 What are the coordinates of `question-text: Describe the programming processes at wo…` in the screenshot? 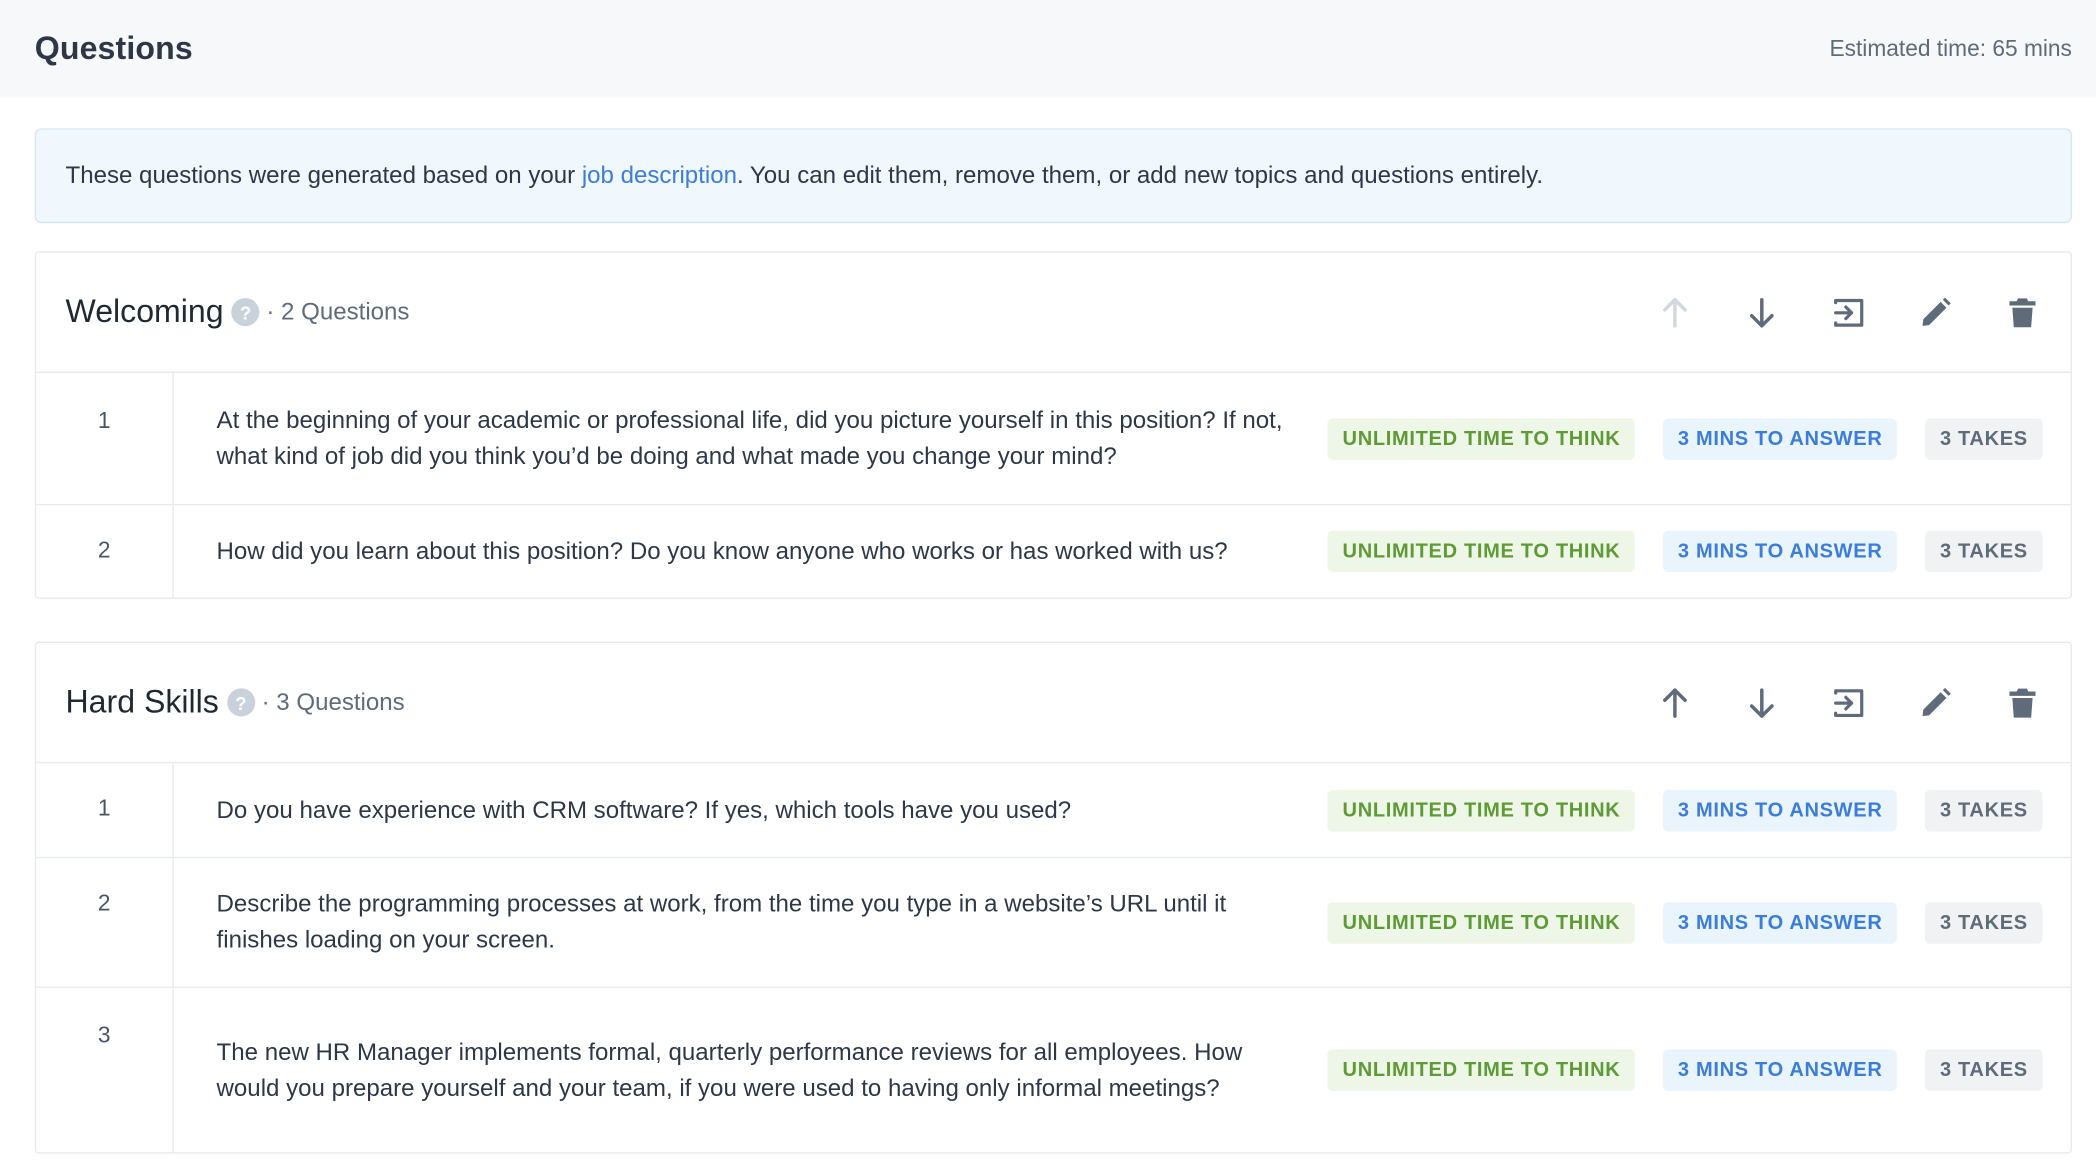 It's located at (721, 922).